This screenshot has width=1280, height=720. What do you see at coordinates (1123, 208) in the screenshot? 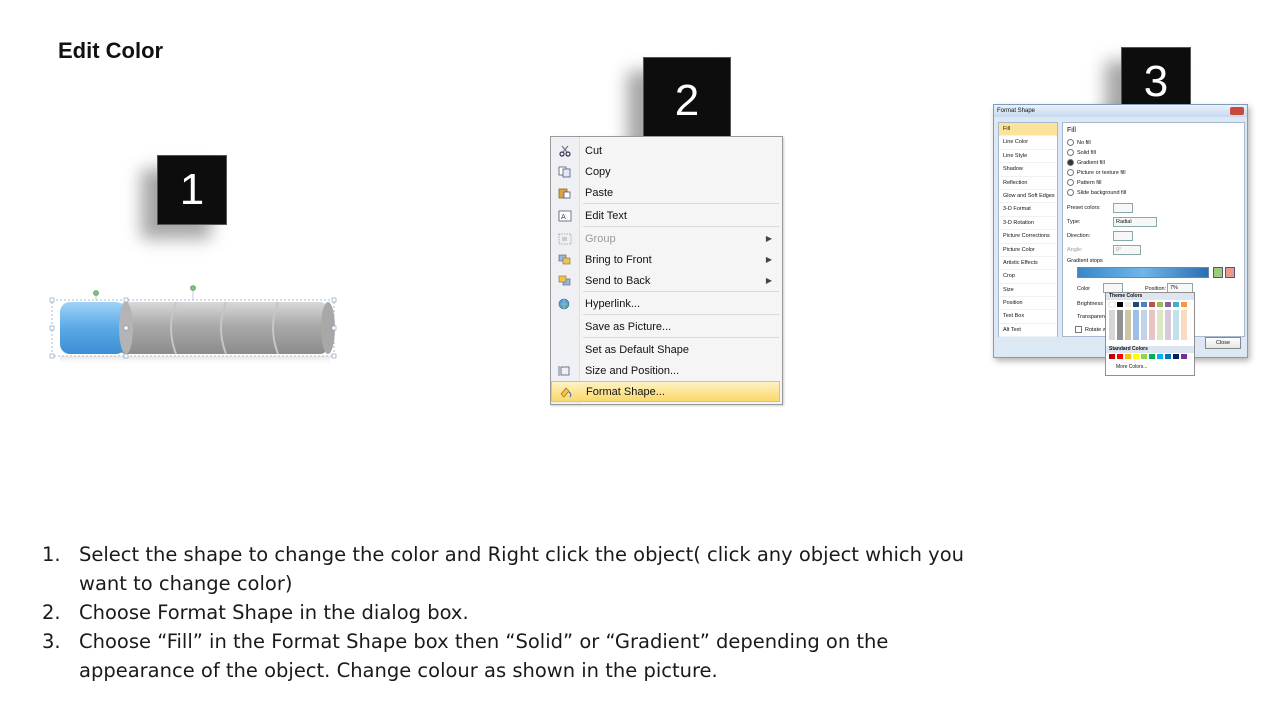
I see `preset-colors-dropdown` at bounding box center [1123, 208].